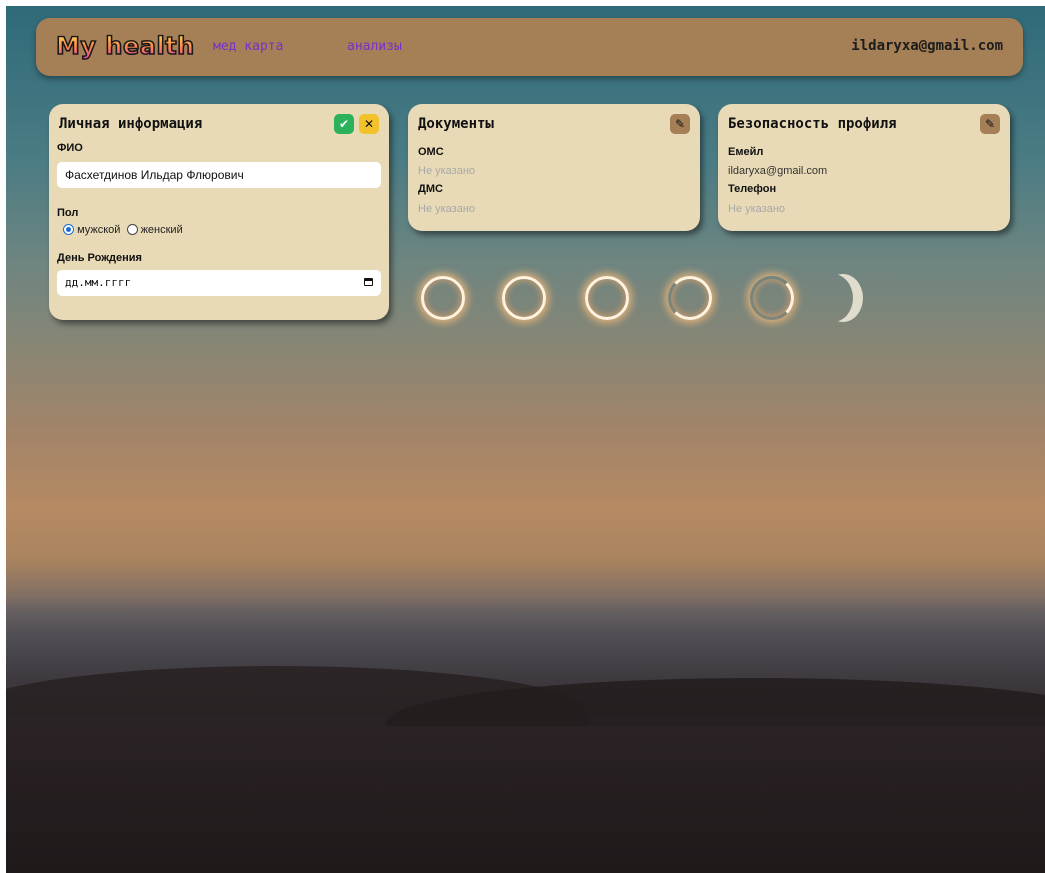 The image size is (1045, 873). What do you see at coordinates (161, 230) in the screenshot?
I see `radio-female-label: женский` at bounding box center [161, 230].